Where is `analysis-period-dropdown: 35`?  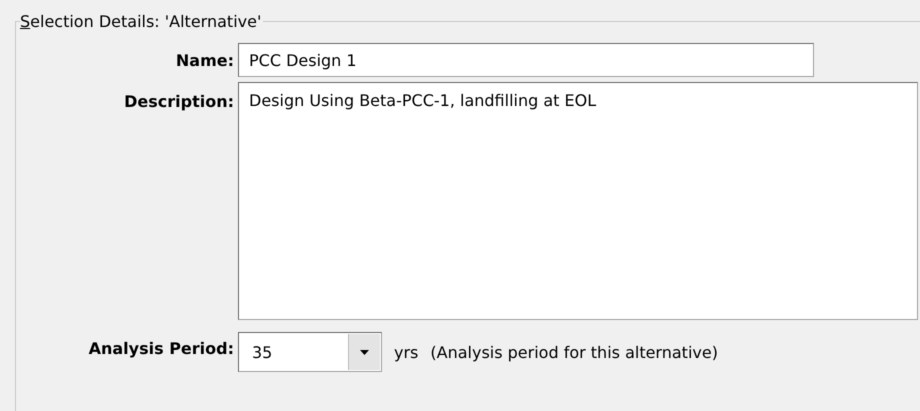
analysis-period-dropdown: 35 is located at coordinates (310, 352).